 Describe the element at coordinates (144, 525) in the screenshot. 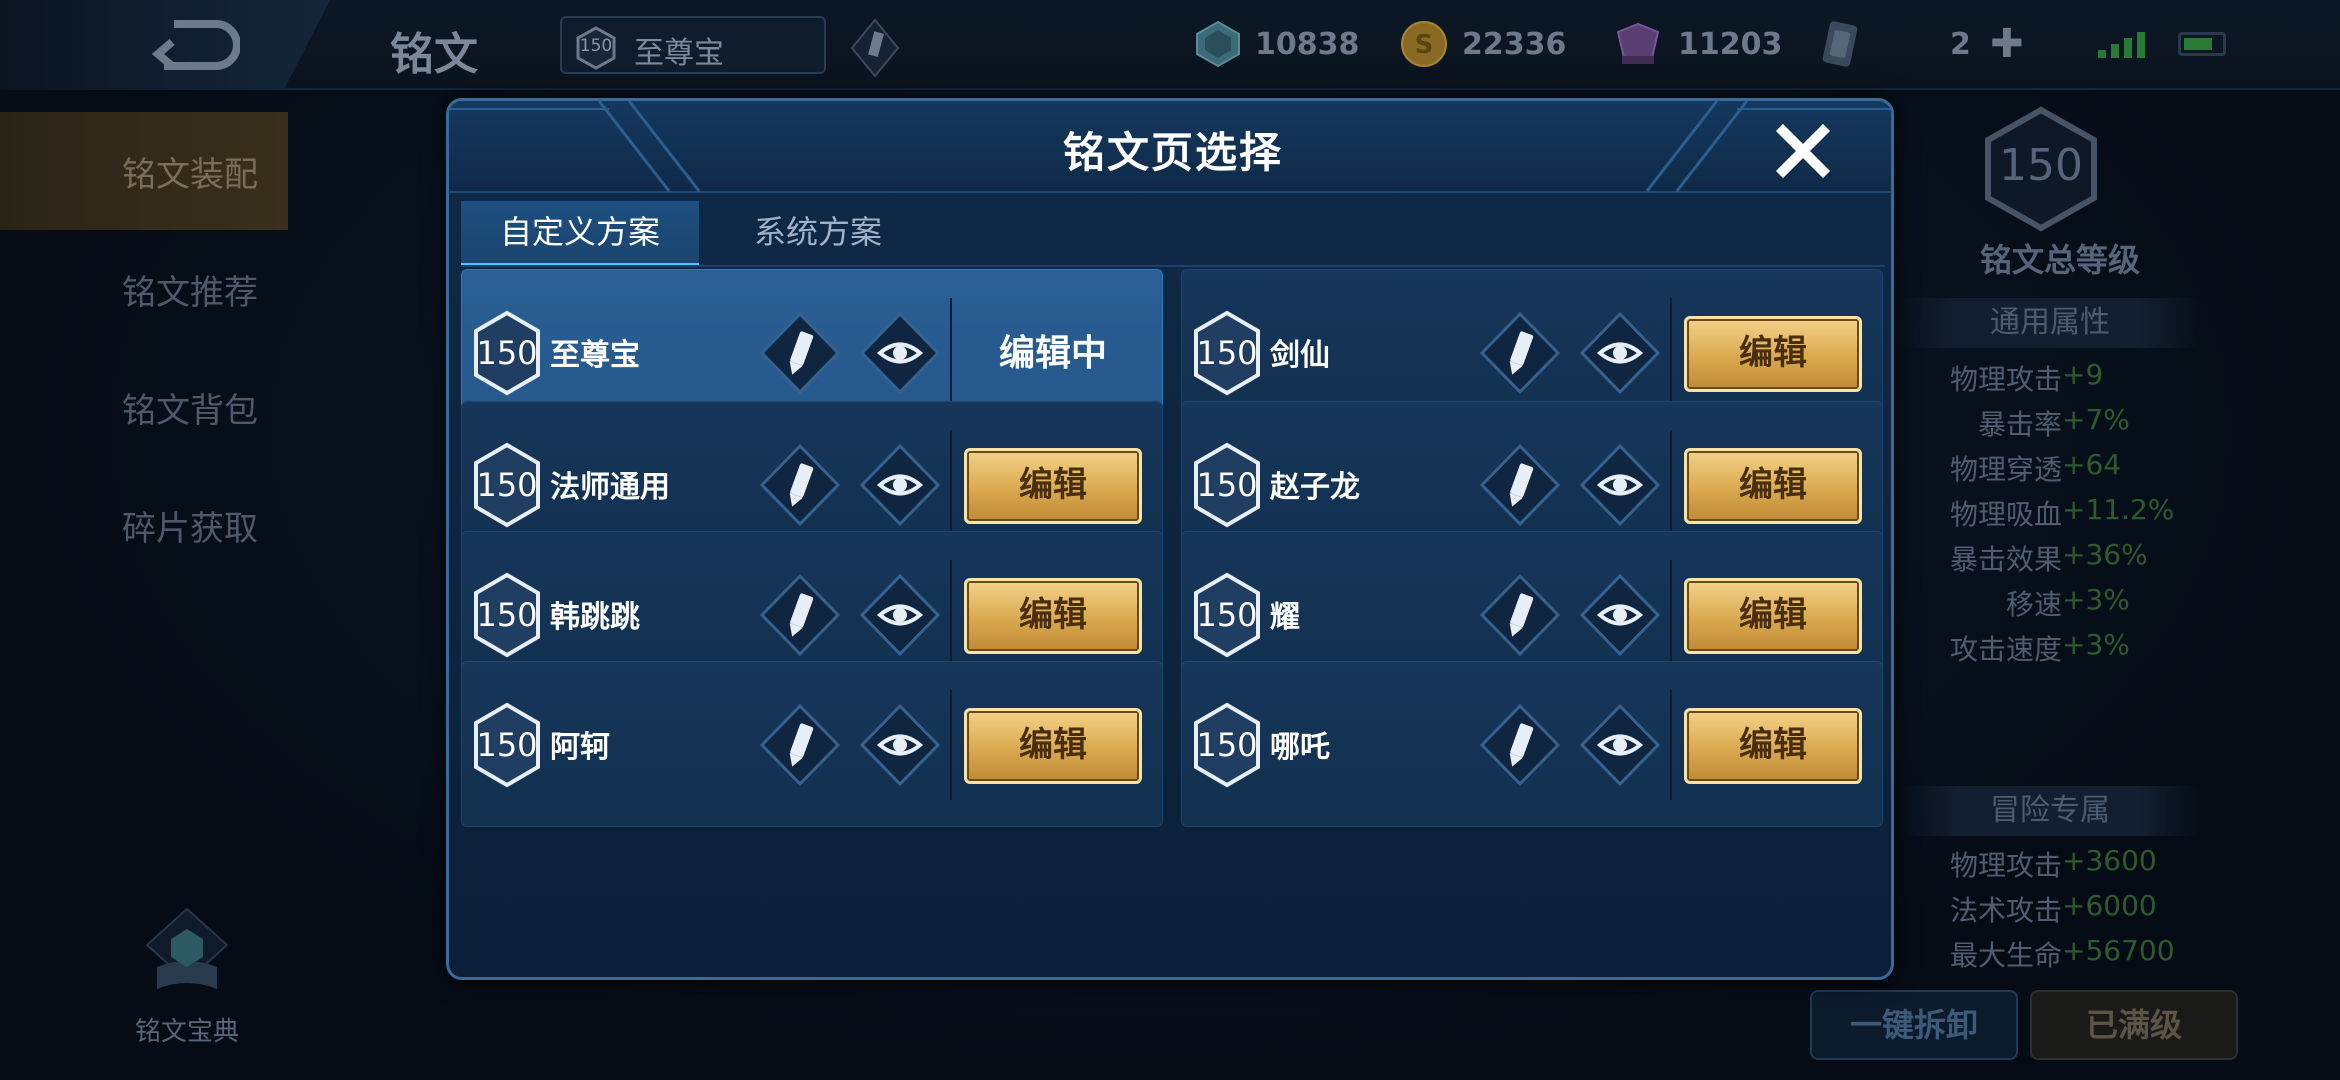

I see `nav-item-fragments: 碎片获取` at that location.